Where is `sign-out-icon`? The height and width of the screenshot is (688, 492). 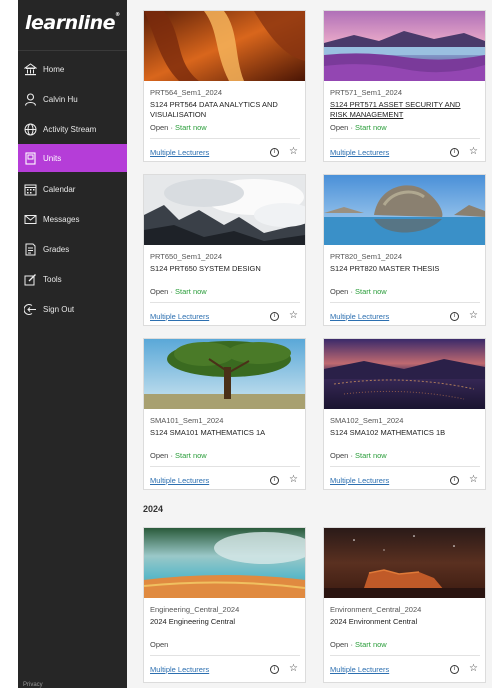
sign-out-icon is located at coordinates (30, 309).